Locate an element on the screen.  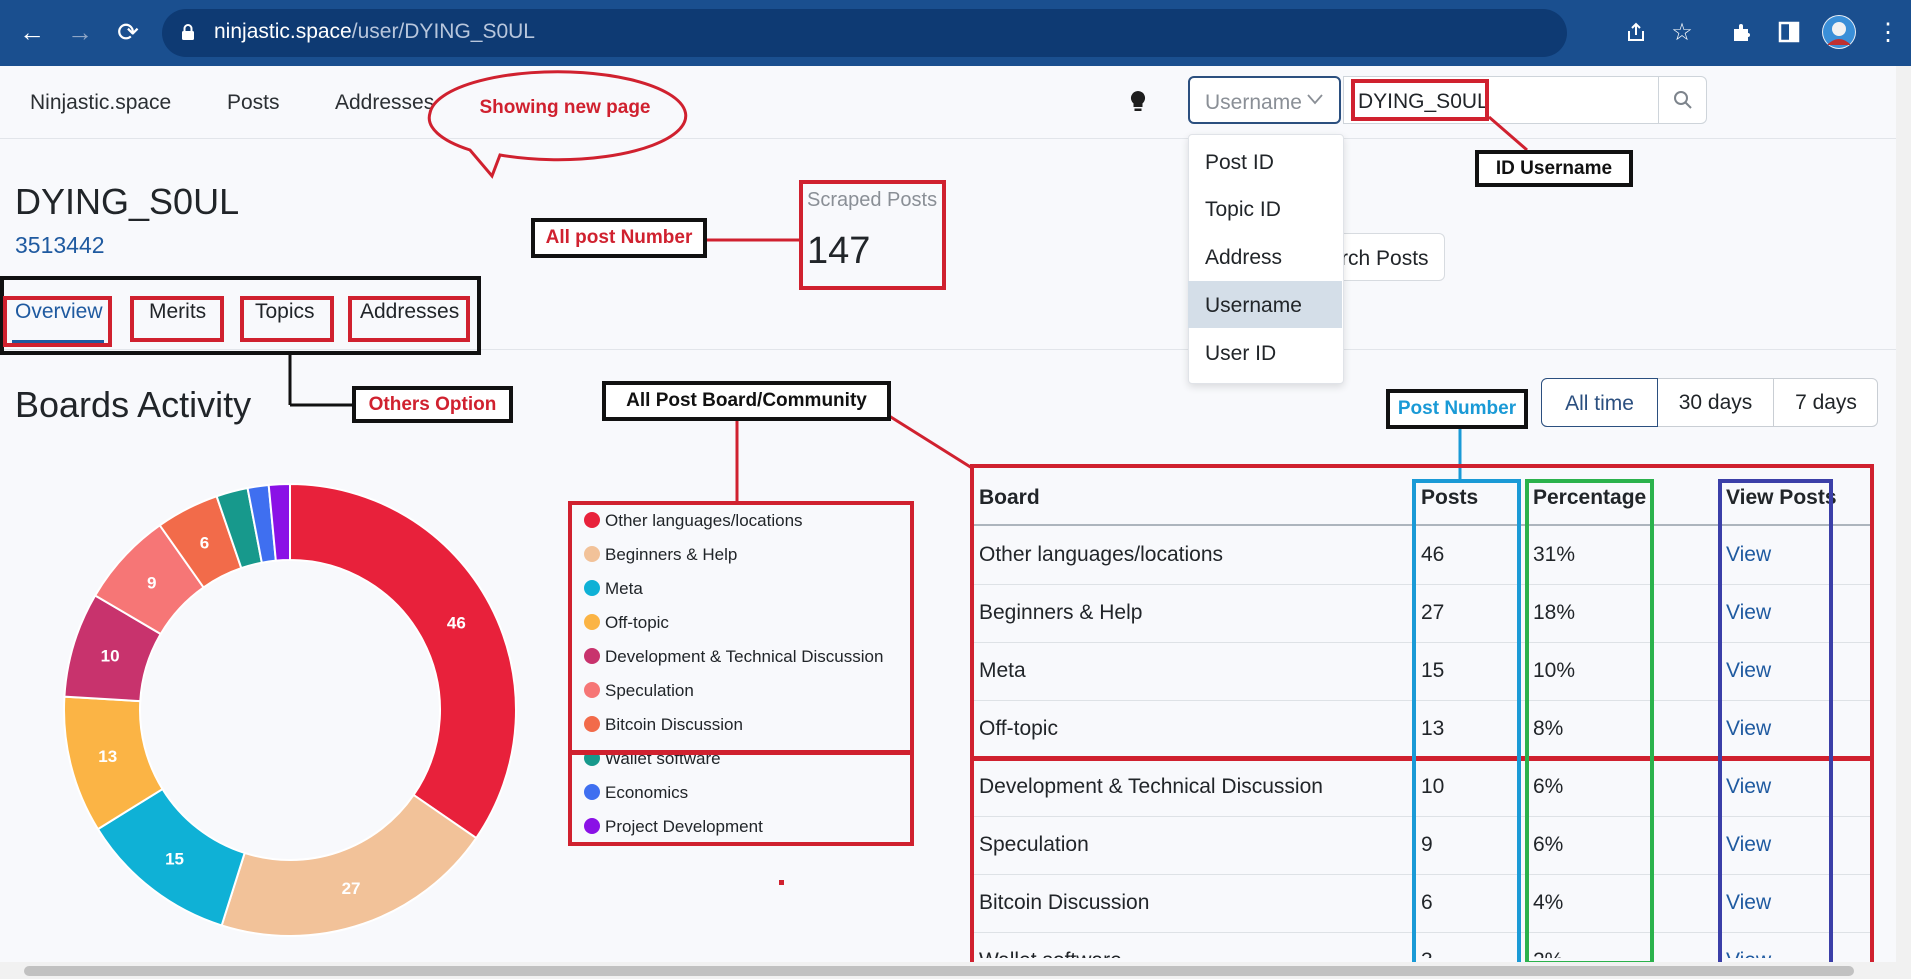
annotation-box-merits is located at coordinates (177, 319).